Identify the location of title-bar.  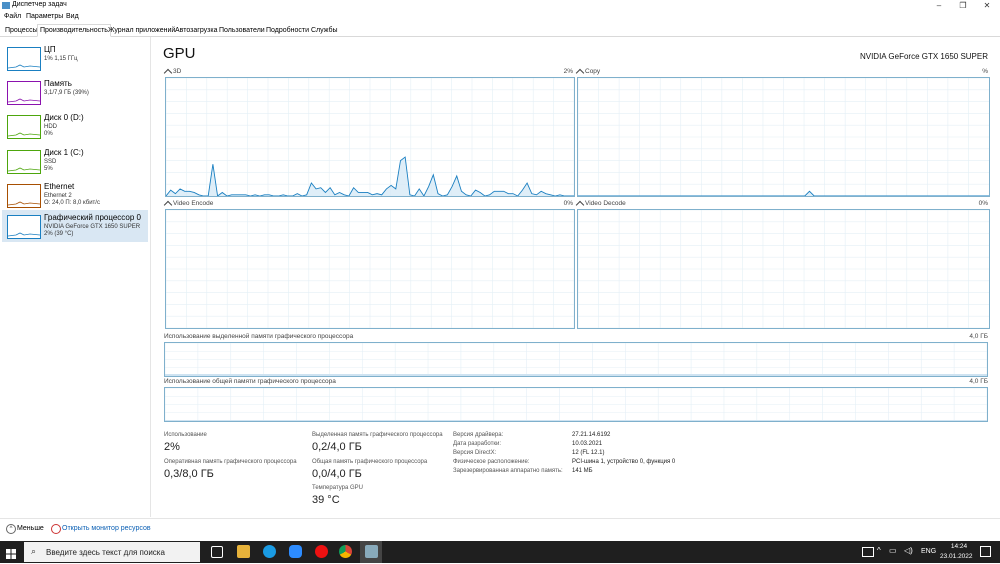
(500, 6).